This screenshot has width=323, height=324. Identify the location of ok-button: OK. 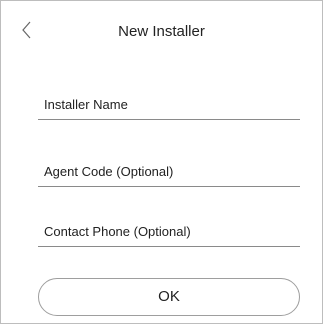
(169, 297).